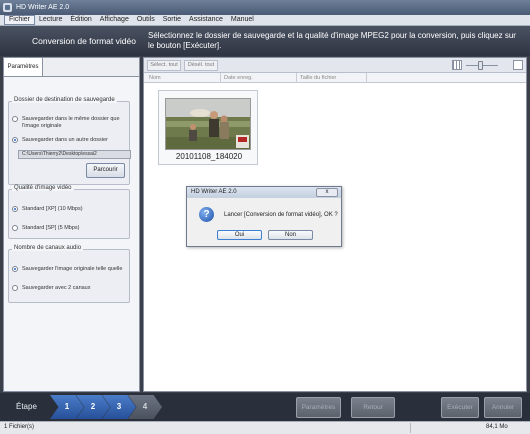  I want to click on menu-affichage: Affichage, so click(114, 20).